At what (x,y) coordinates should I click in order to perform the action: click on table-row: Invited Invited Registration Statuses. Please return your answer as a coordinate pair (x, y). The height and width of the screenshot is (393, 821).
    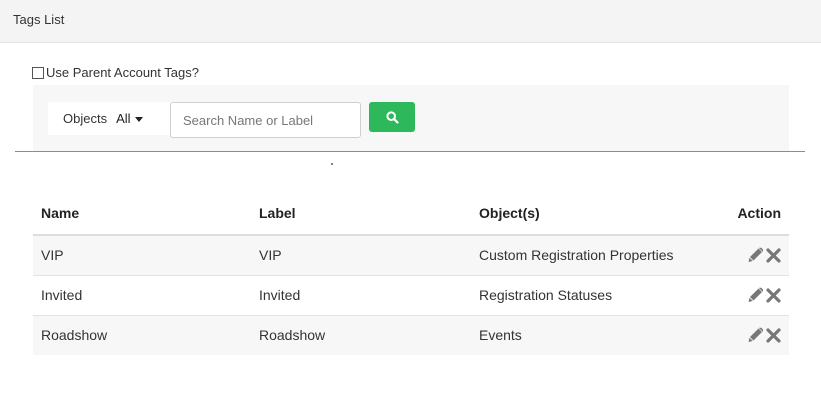
    Looking at the image, I should click on (411, 294).